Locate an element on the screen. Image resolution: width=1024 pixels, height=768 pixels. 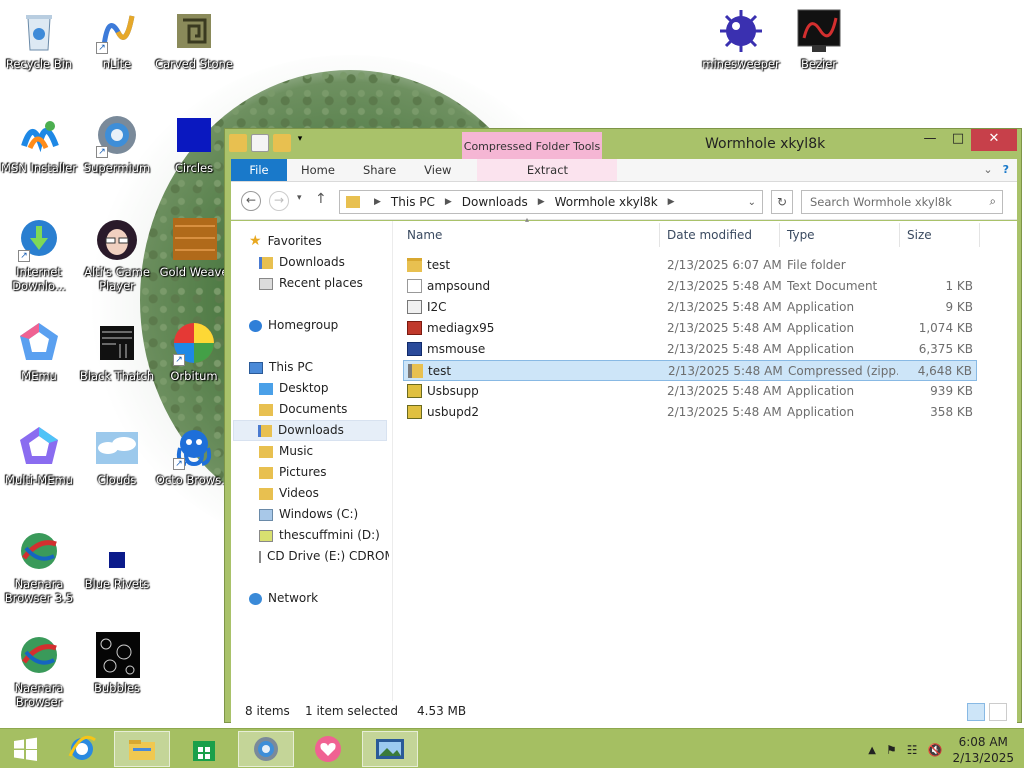
nav-favorites-downloads: Downloads is located at coordinates (302, 262).